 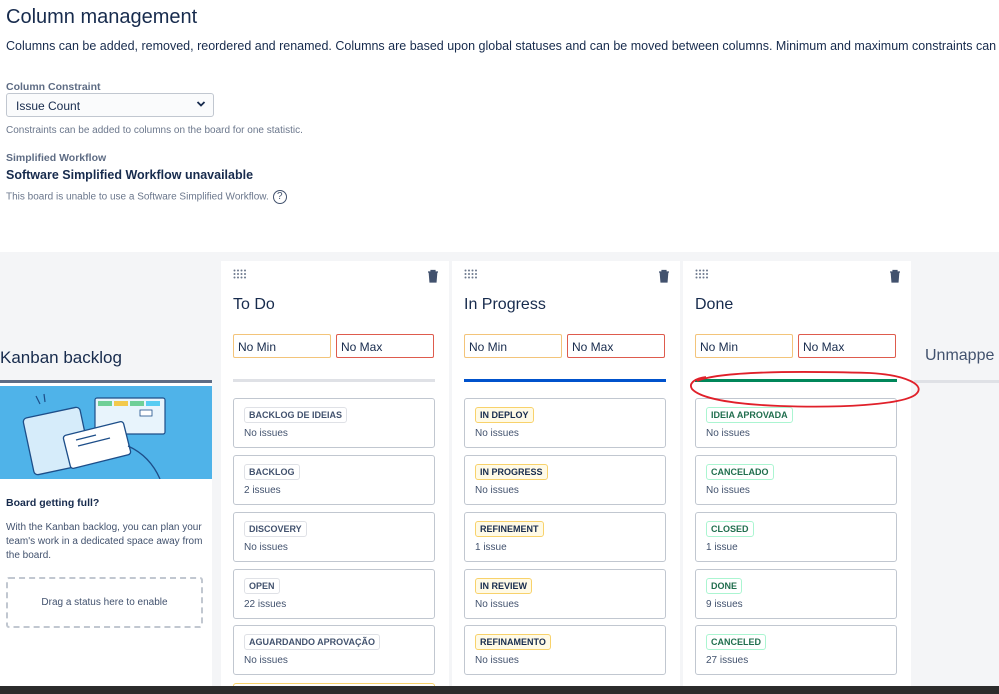 I want to click on column-constraint-select: Issue Count, so click(x=110, y=105).